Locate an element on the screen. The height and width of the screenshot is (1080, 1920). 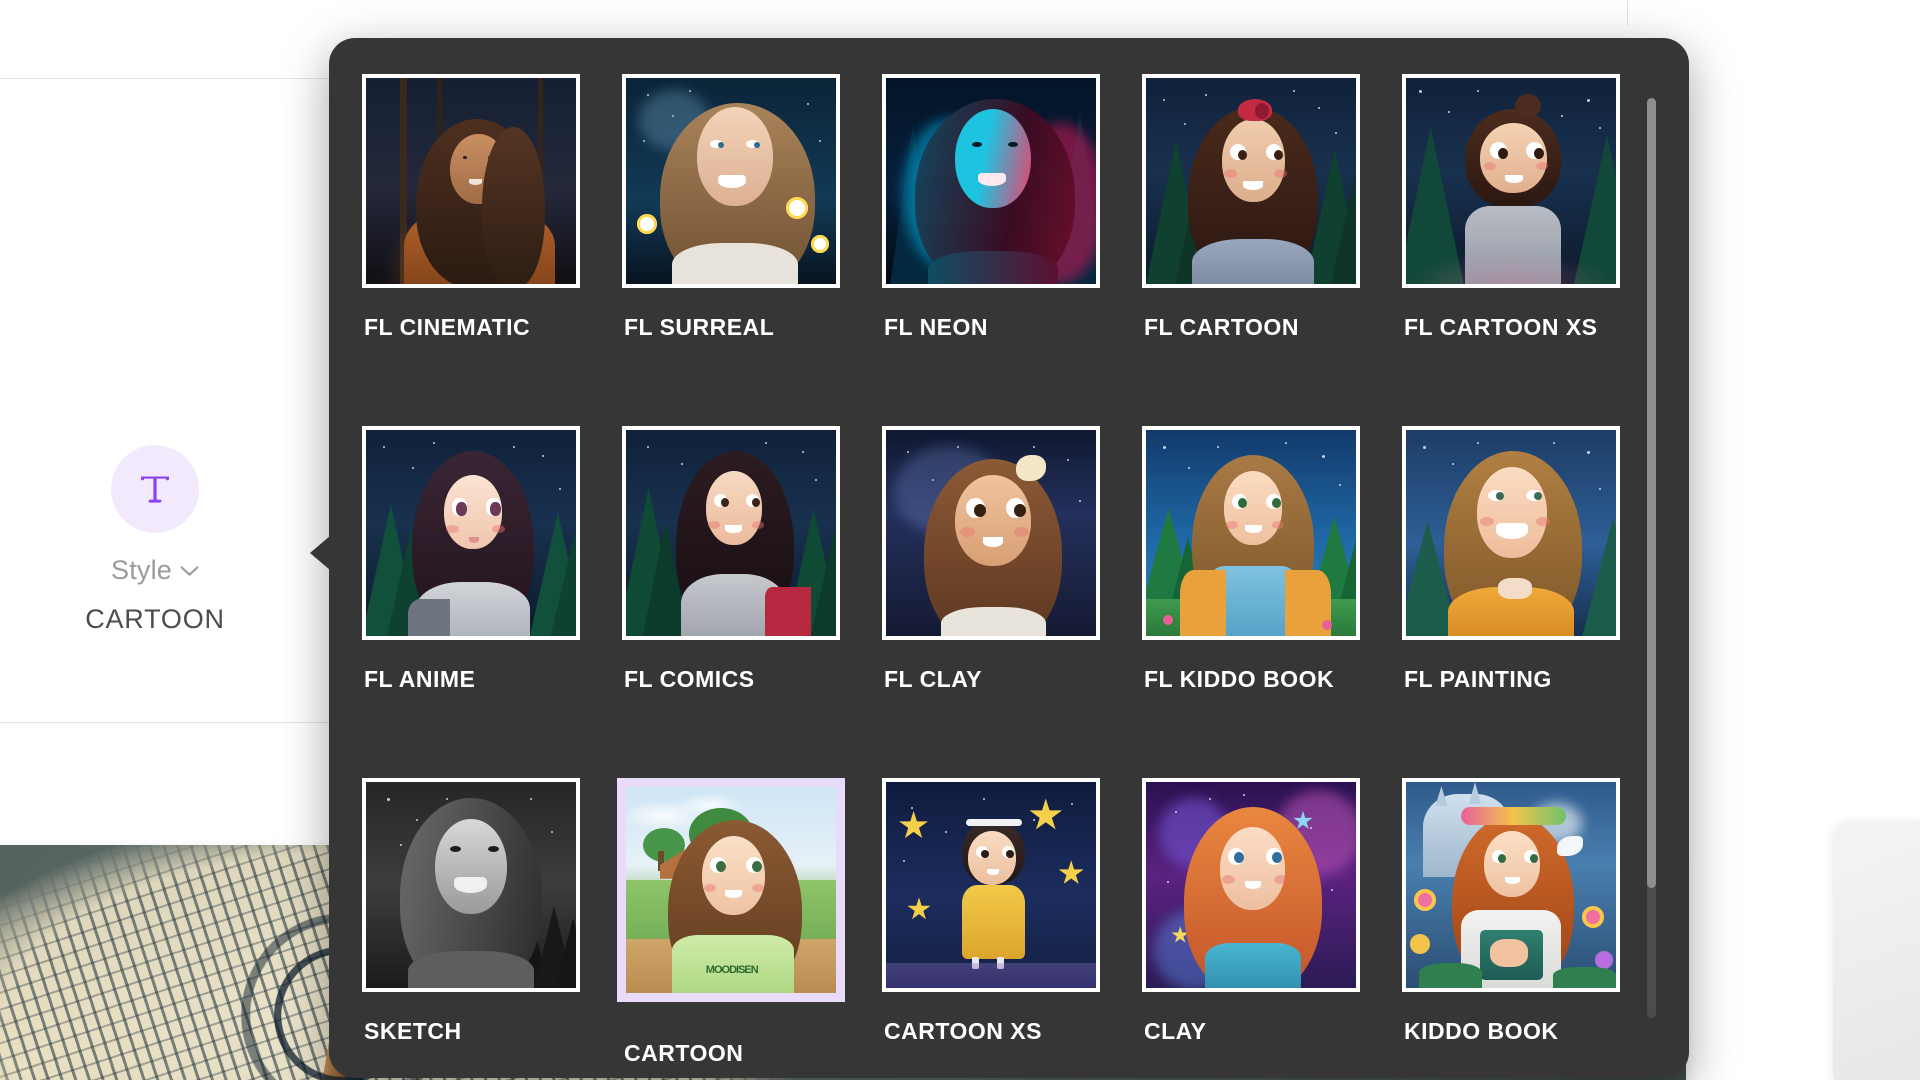
style-card-fl-comics: FL COMICS is located at coordinates (731, 602).